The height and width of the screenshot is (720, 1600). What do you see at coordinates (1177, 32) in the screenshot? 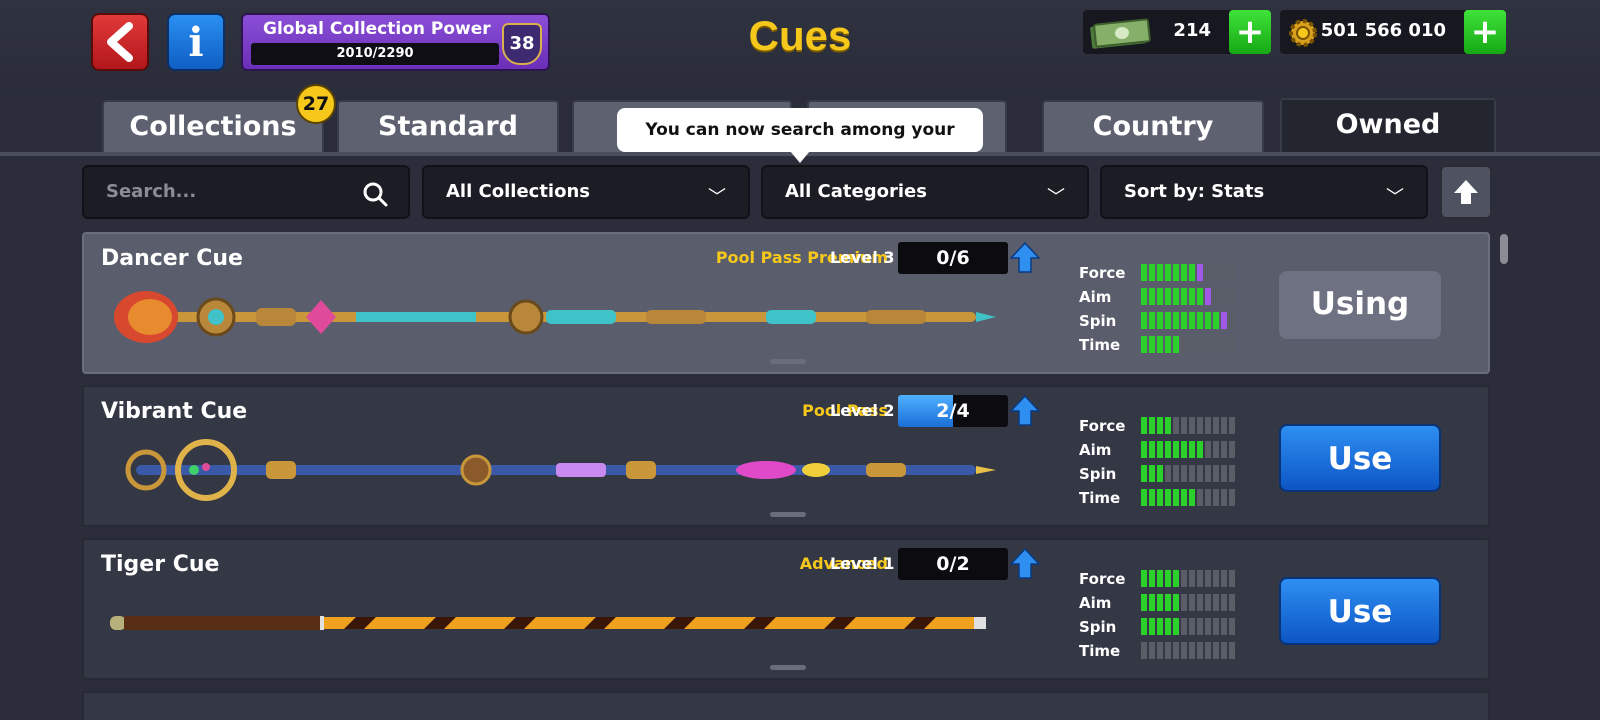
I see `cash-counter: 214 +` at bounding box center [1177, 32].